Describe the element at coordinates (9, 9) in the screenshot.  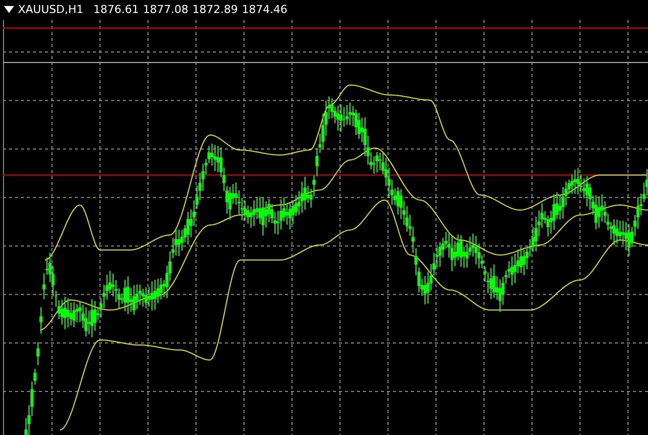
I see `dropdown-triangle-icon` at that location.